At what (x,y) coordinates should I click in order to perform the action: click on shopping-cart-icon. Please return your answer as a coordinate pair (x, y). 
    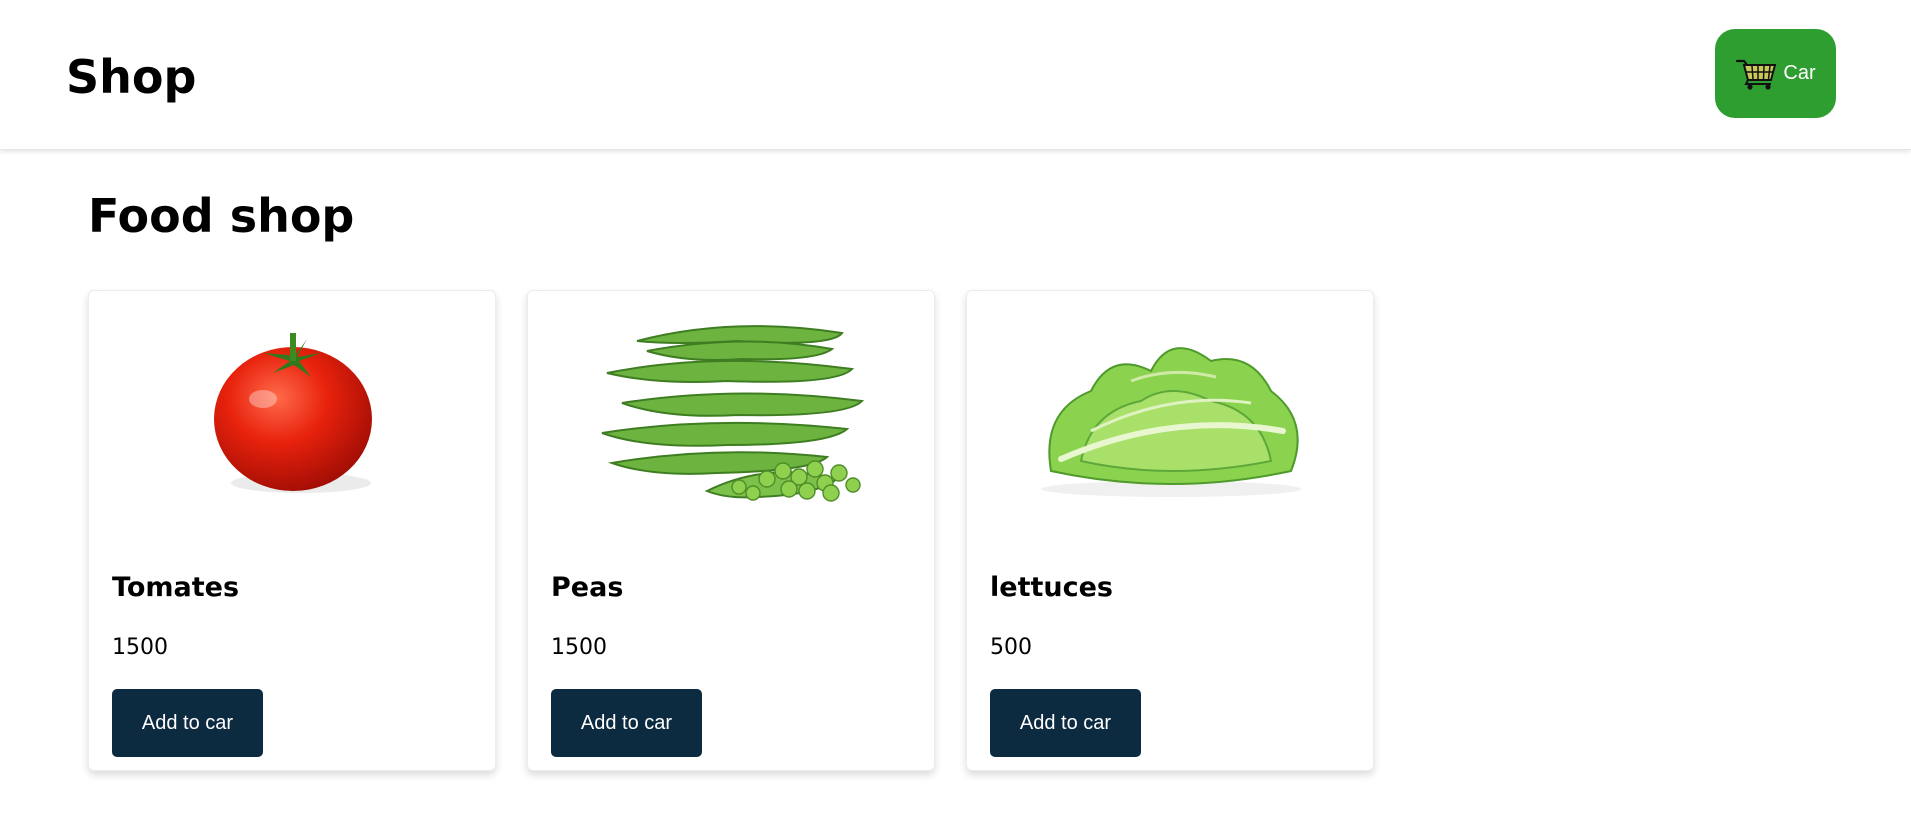
    Looking at the image, I should click on (1756, 74).